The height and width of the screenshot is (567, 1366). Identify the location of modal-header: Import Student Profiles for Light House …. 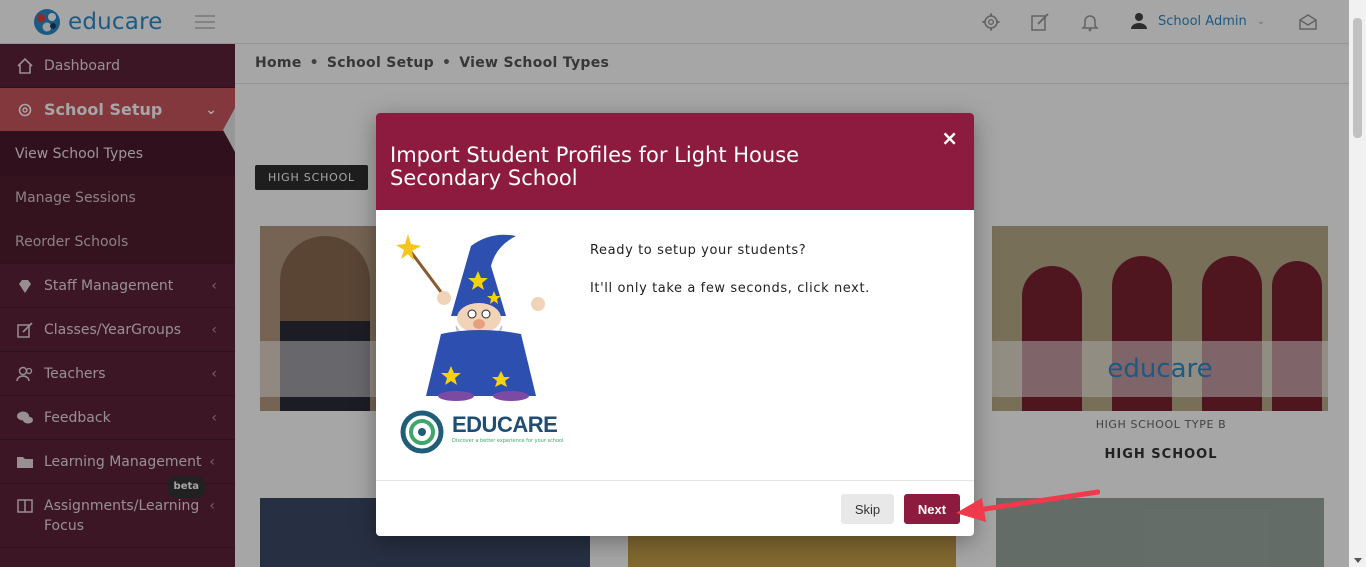
(675, 161).